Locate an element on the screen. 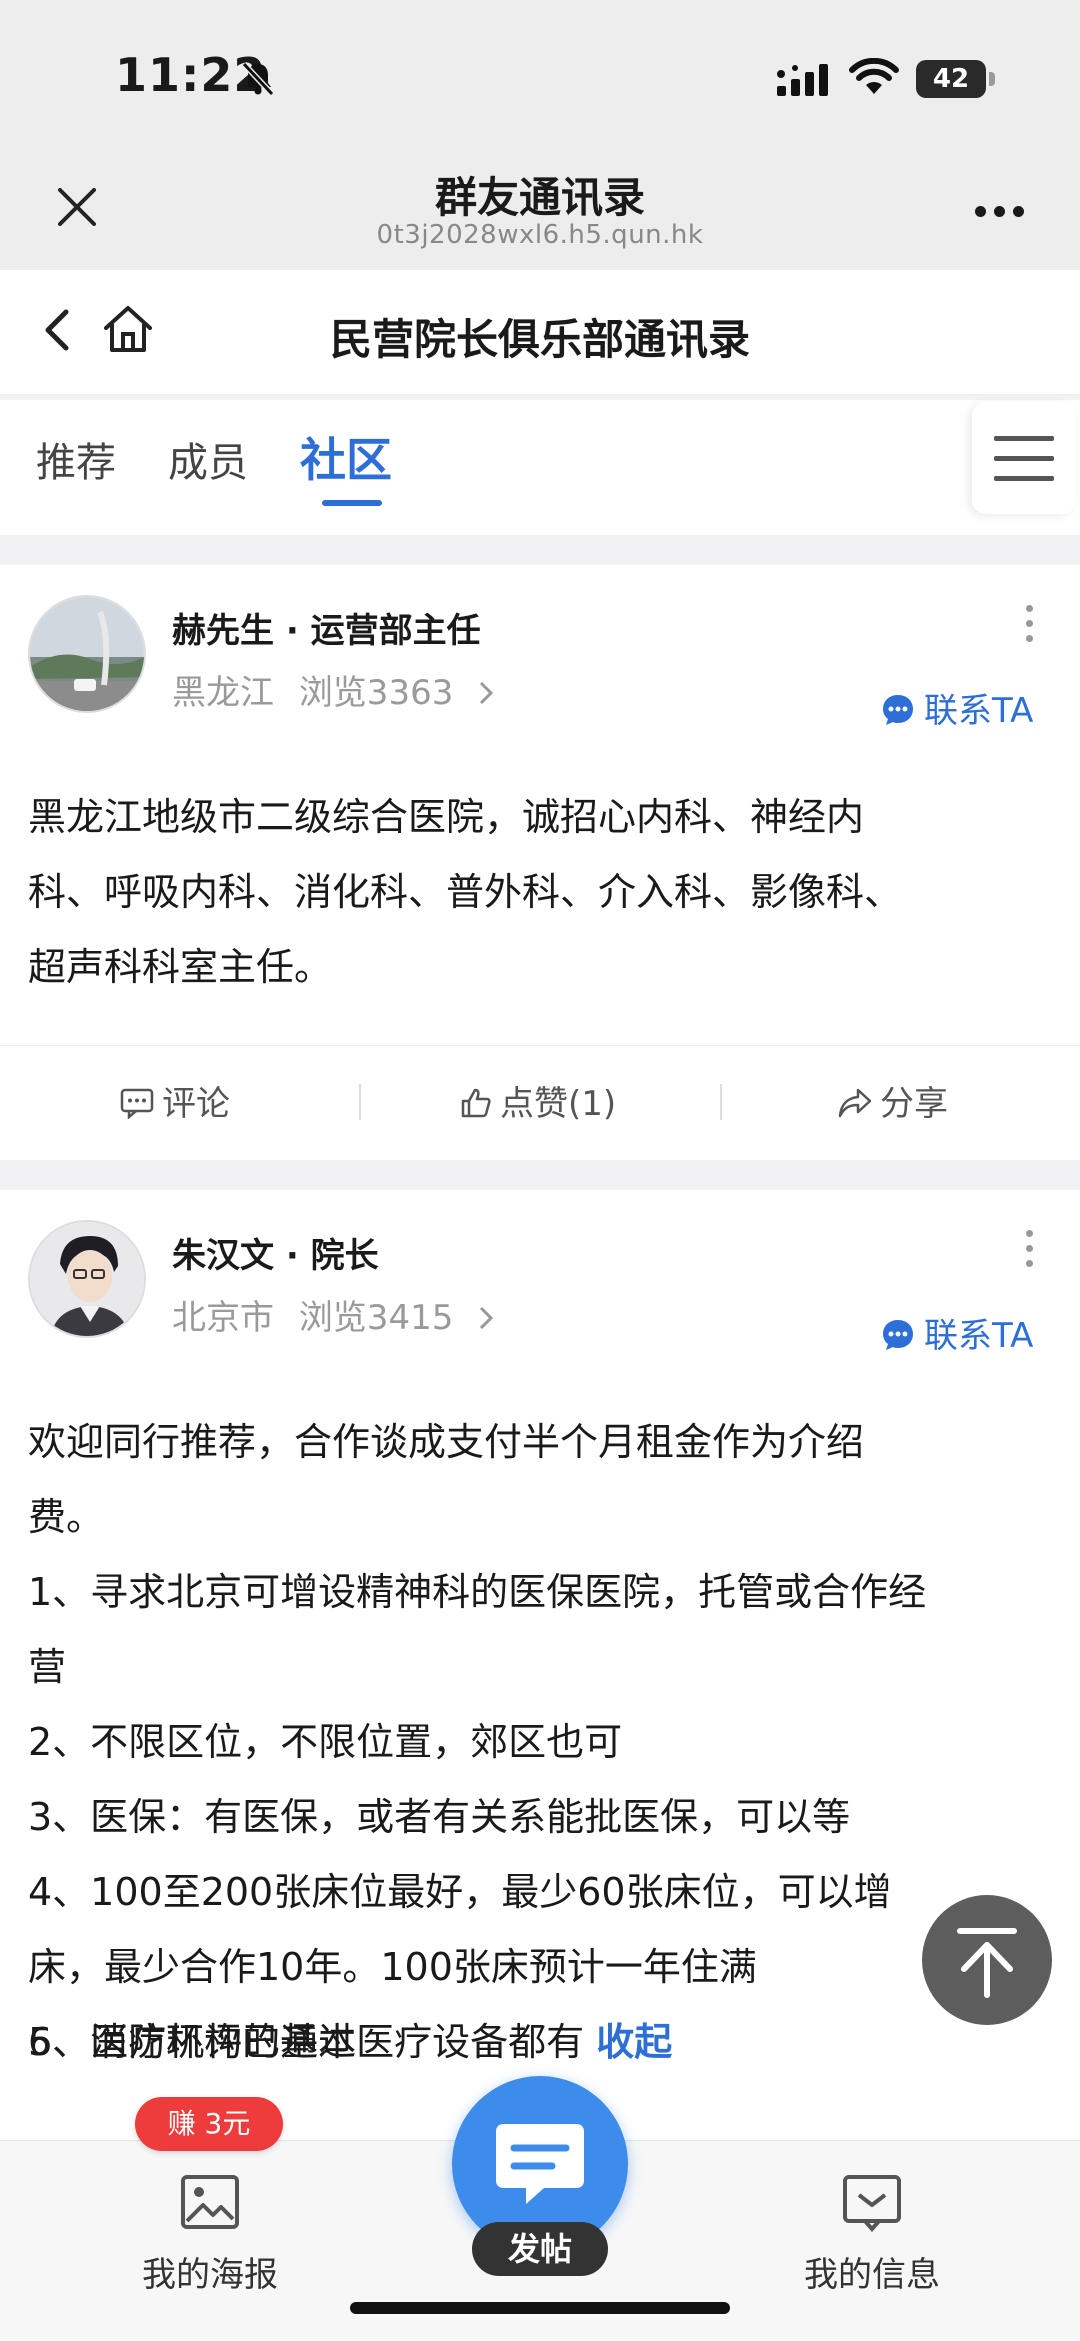  bell-muted-icon is located at coordinates (258, 79).